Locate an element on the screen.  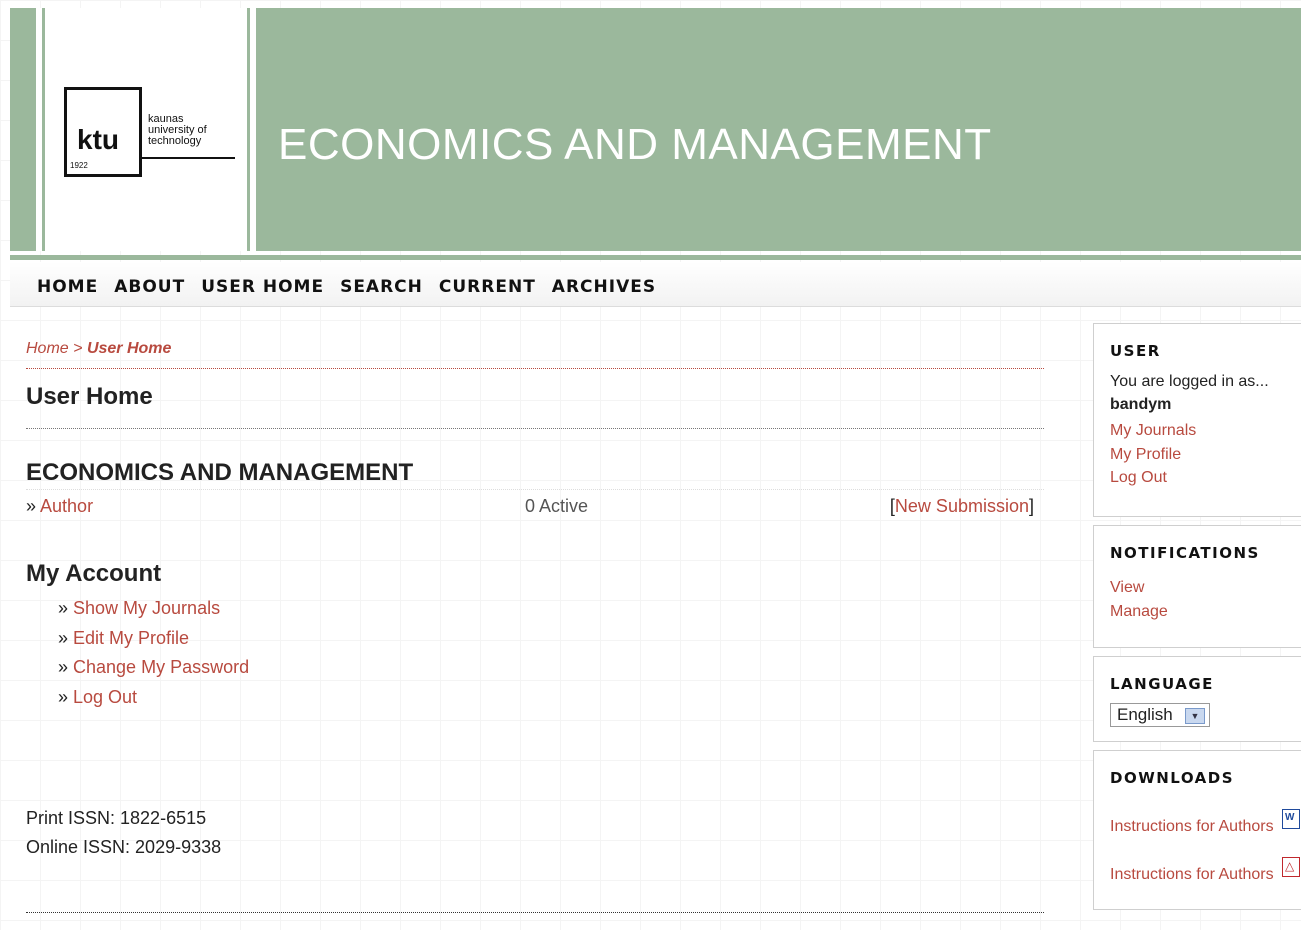
ktu-logo: ktu 1922 is located at coordinates (103, 132).